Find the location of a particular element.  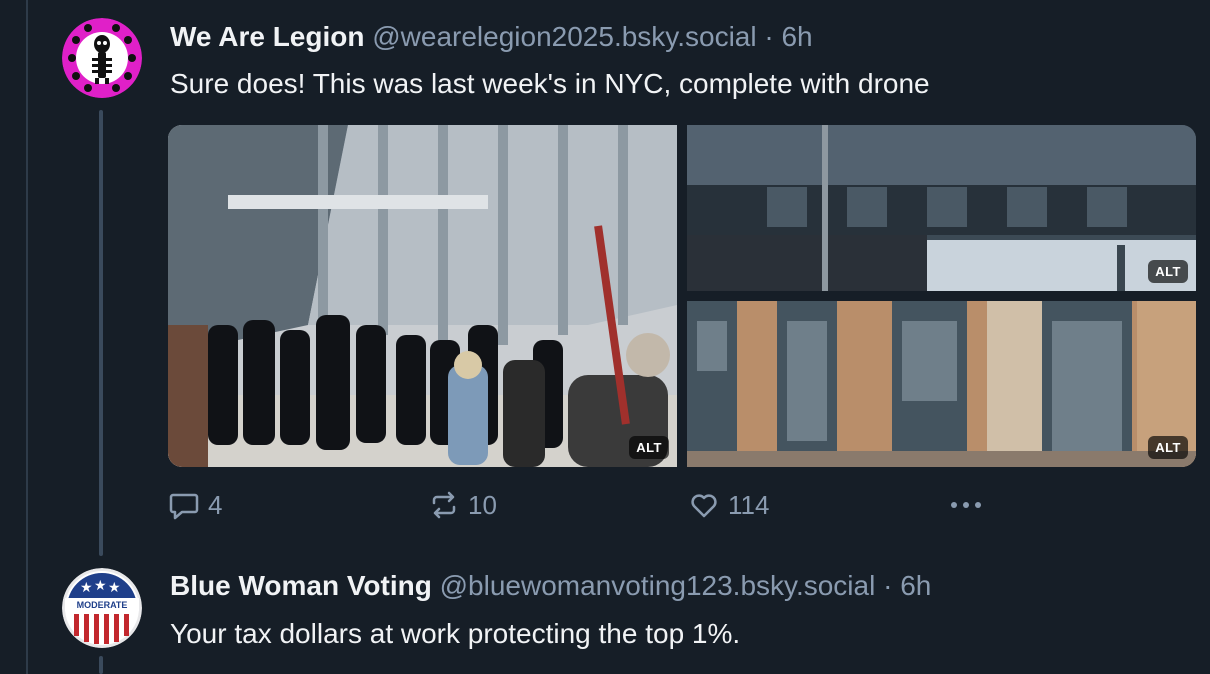

author-handle: @bluewomanvoting123.bsky.social is located at coordinates (658, 585).